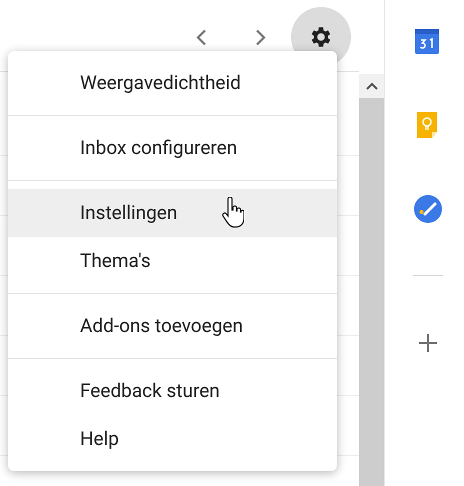 This screenshot has height=486, width=464. Describe the element at coordinates (427, 41) in the screenshot. I see `calendar-icon` at that location.